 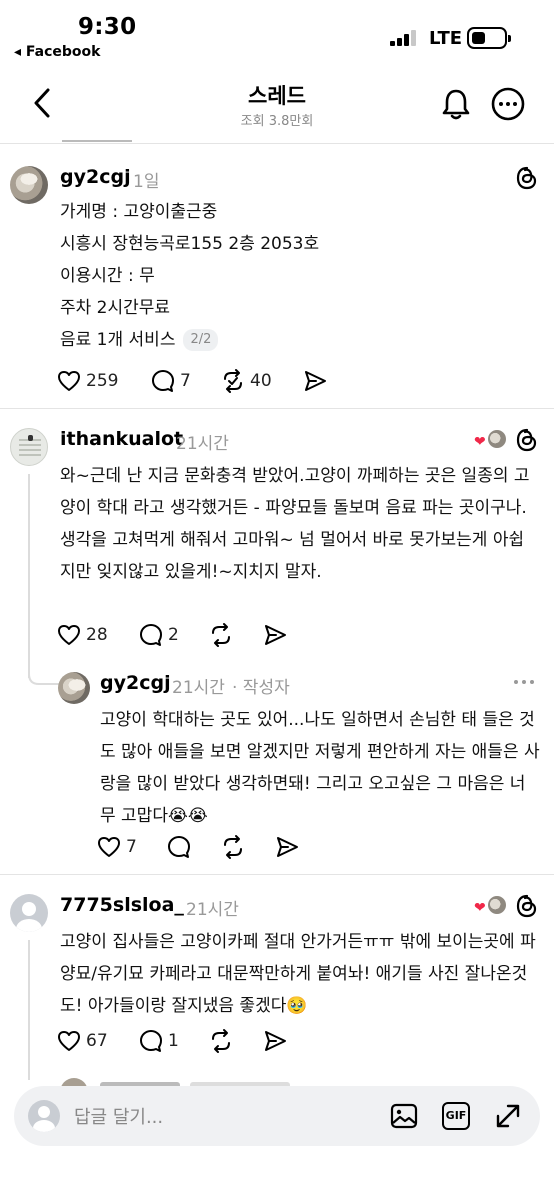 I want to click on reply-bar: 답글 달기... GIF, so click(x=277, y=1116).